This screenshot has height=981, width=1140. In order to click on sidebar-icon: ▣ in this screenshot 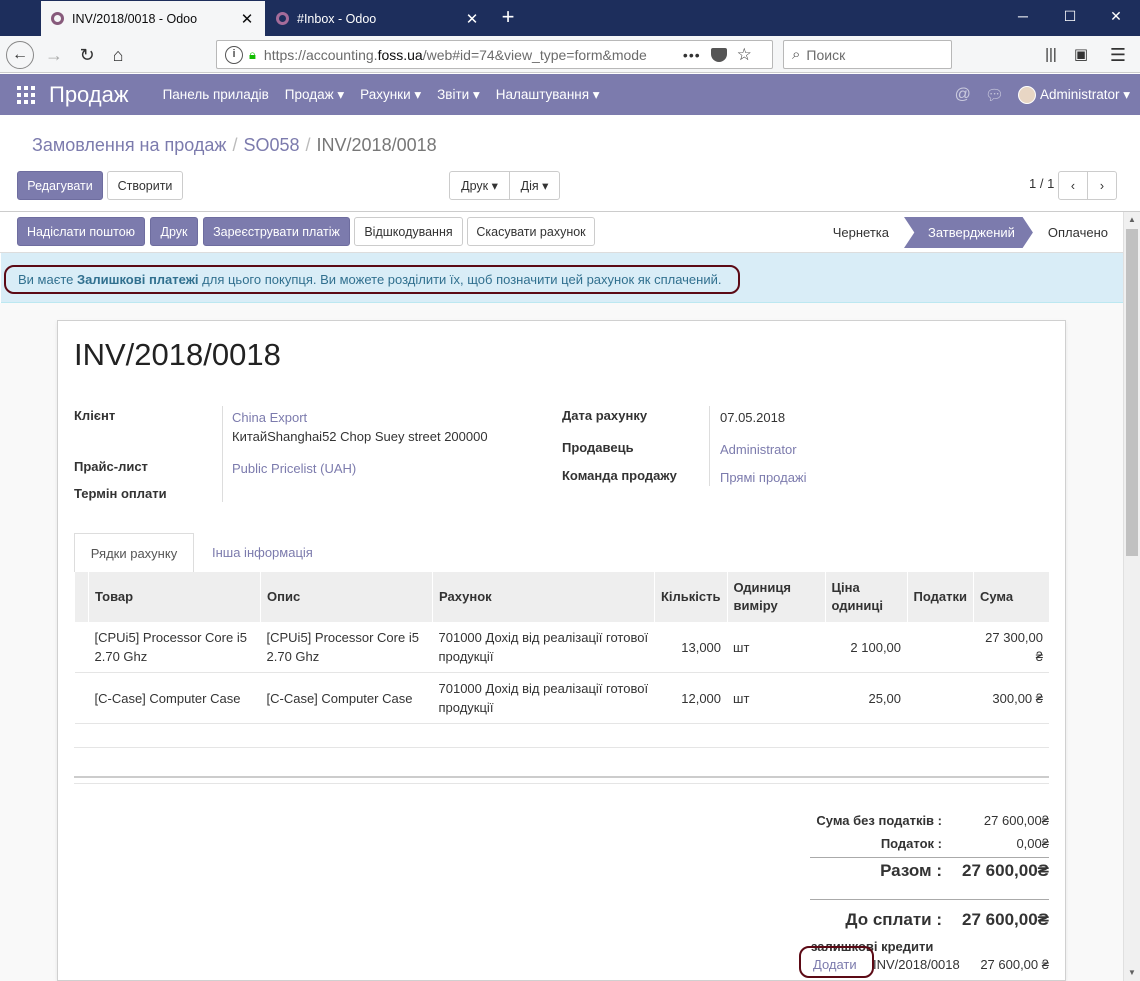, I will do `click(1081, 55)`.